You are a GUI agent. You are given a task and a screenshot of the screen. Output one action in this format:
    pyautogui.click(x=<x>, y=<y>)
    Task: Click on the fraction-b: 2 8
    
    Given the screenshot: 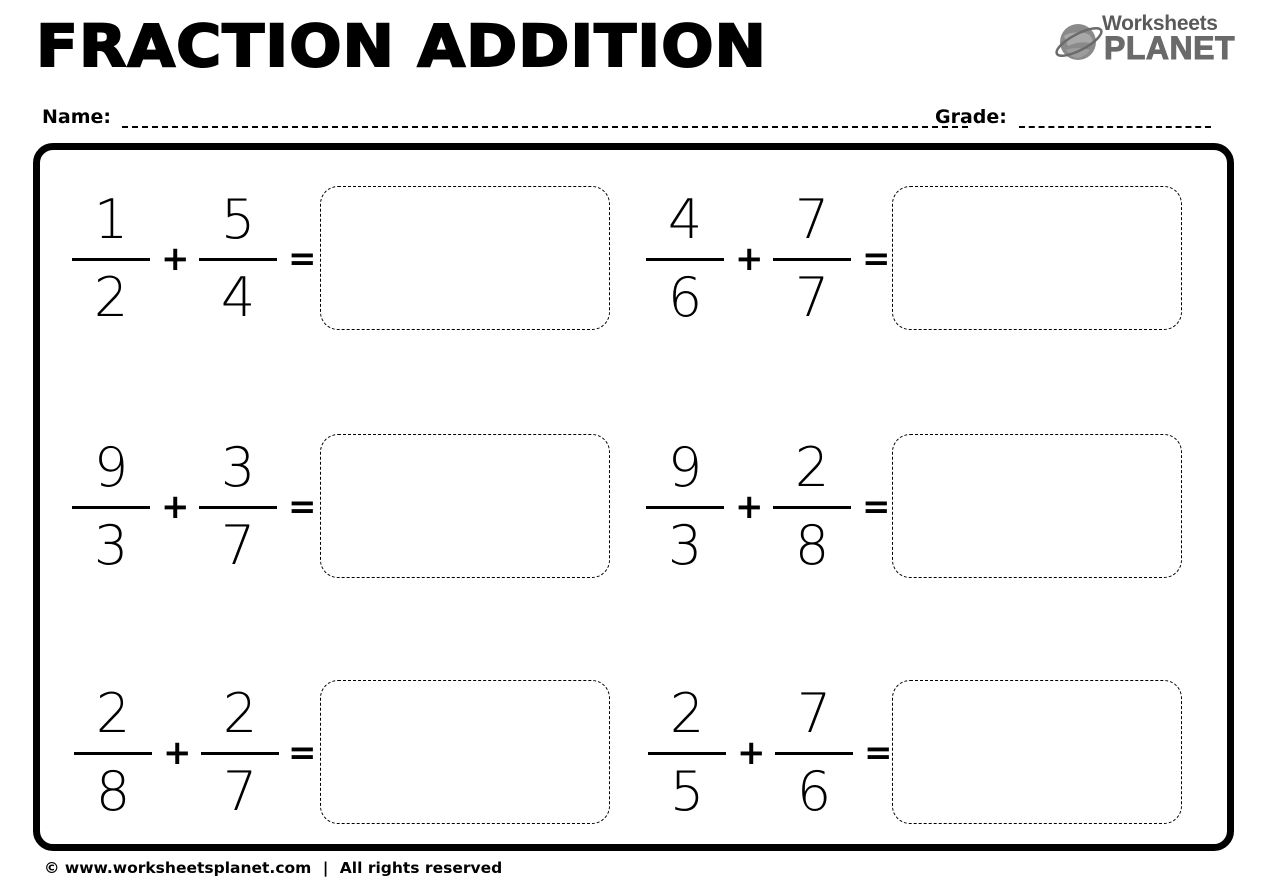 What is the action you would take?
    pyautogui.click(x=812, y=505)
    